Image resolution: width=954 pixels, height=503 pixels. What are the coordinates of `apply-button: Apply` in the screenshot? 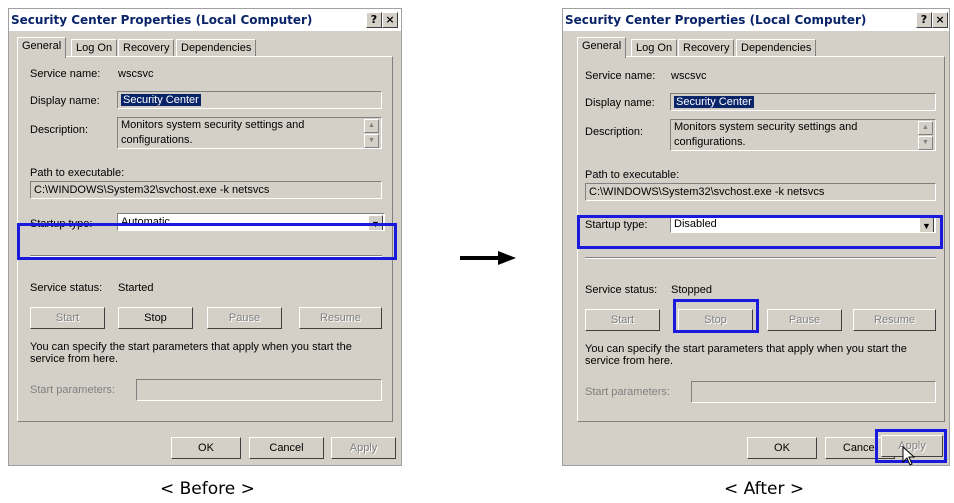 It's located at (363, 448).